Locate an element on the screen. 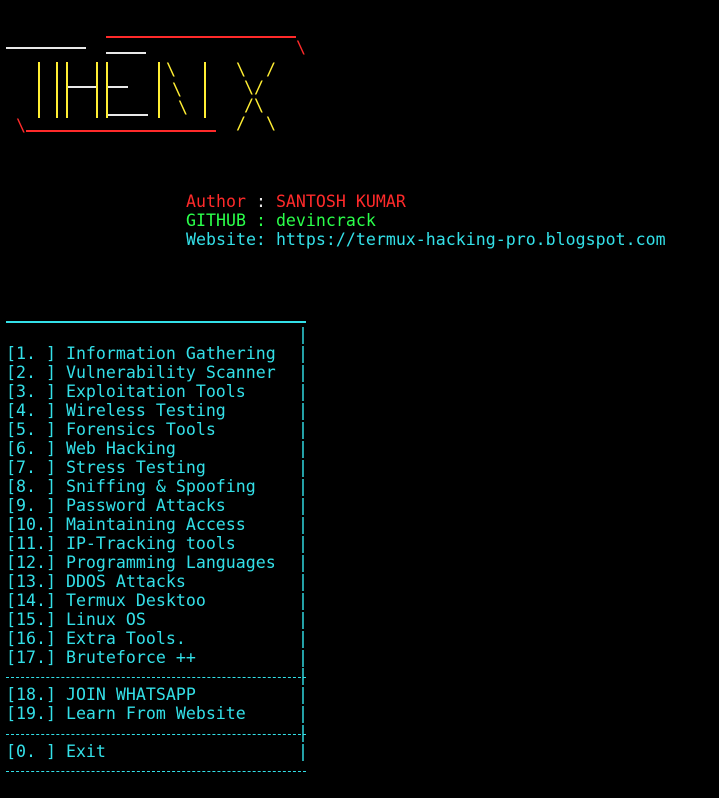 Image resolution: width=719 pixels, height=798 pixels. banner-letter-n-right is located at coordinates (205, 90).